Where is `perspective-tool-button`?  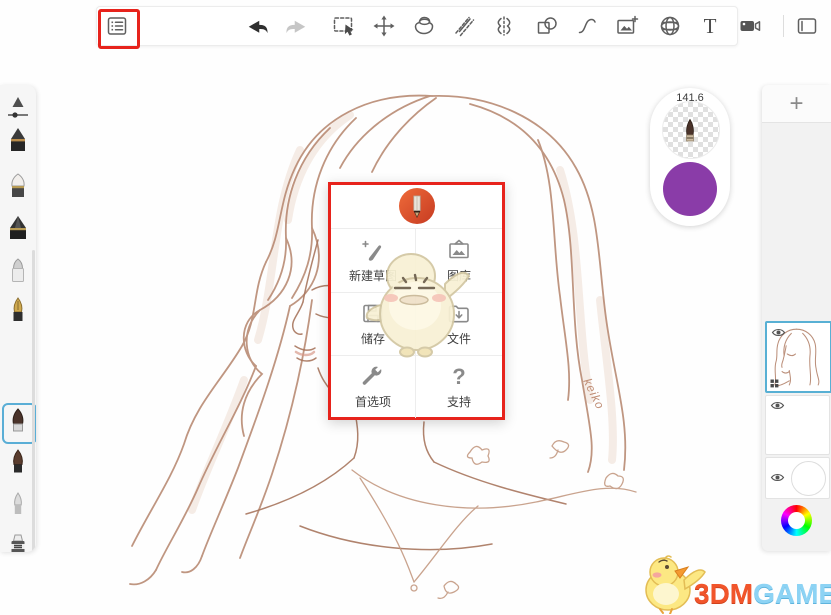
perspective-tool-button is located at coordinates (670, 26).